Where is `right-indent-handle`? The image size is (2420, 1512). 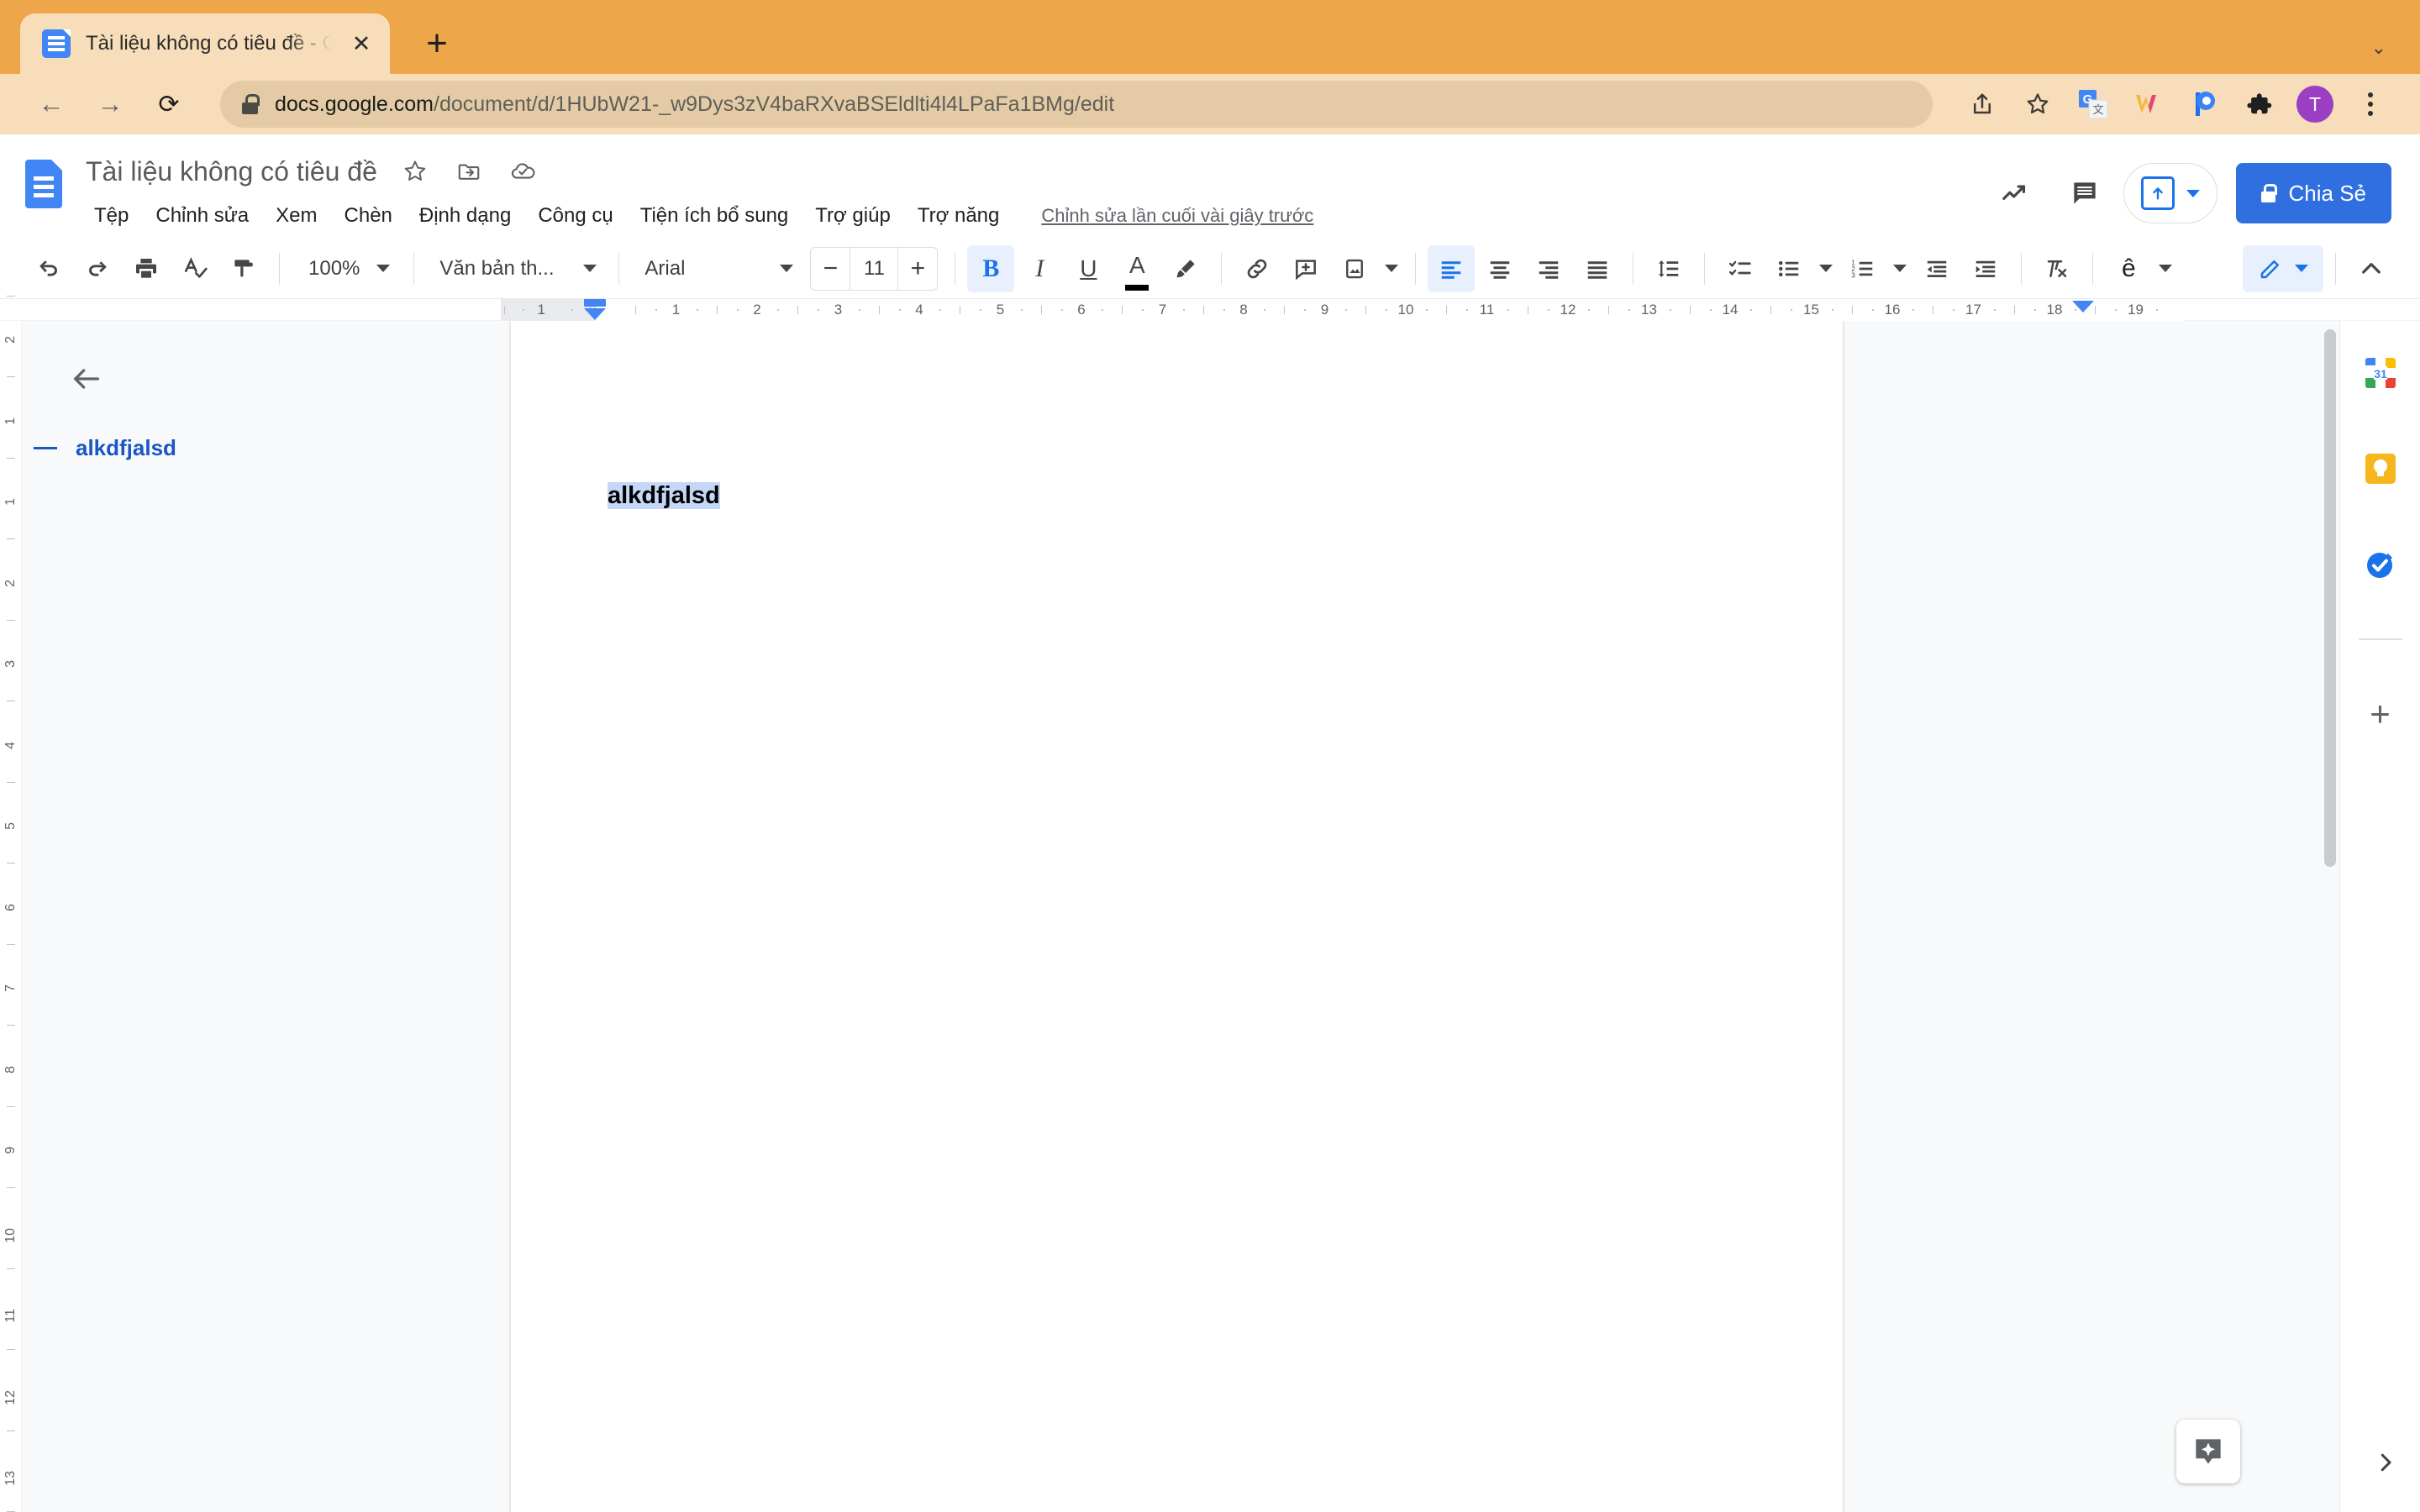 right-indent-handle is located at coordinates (2083, 306).